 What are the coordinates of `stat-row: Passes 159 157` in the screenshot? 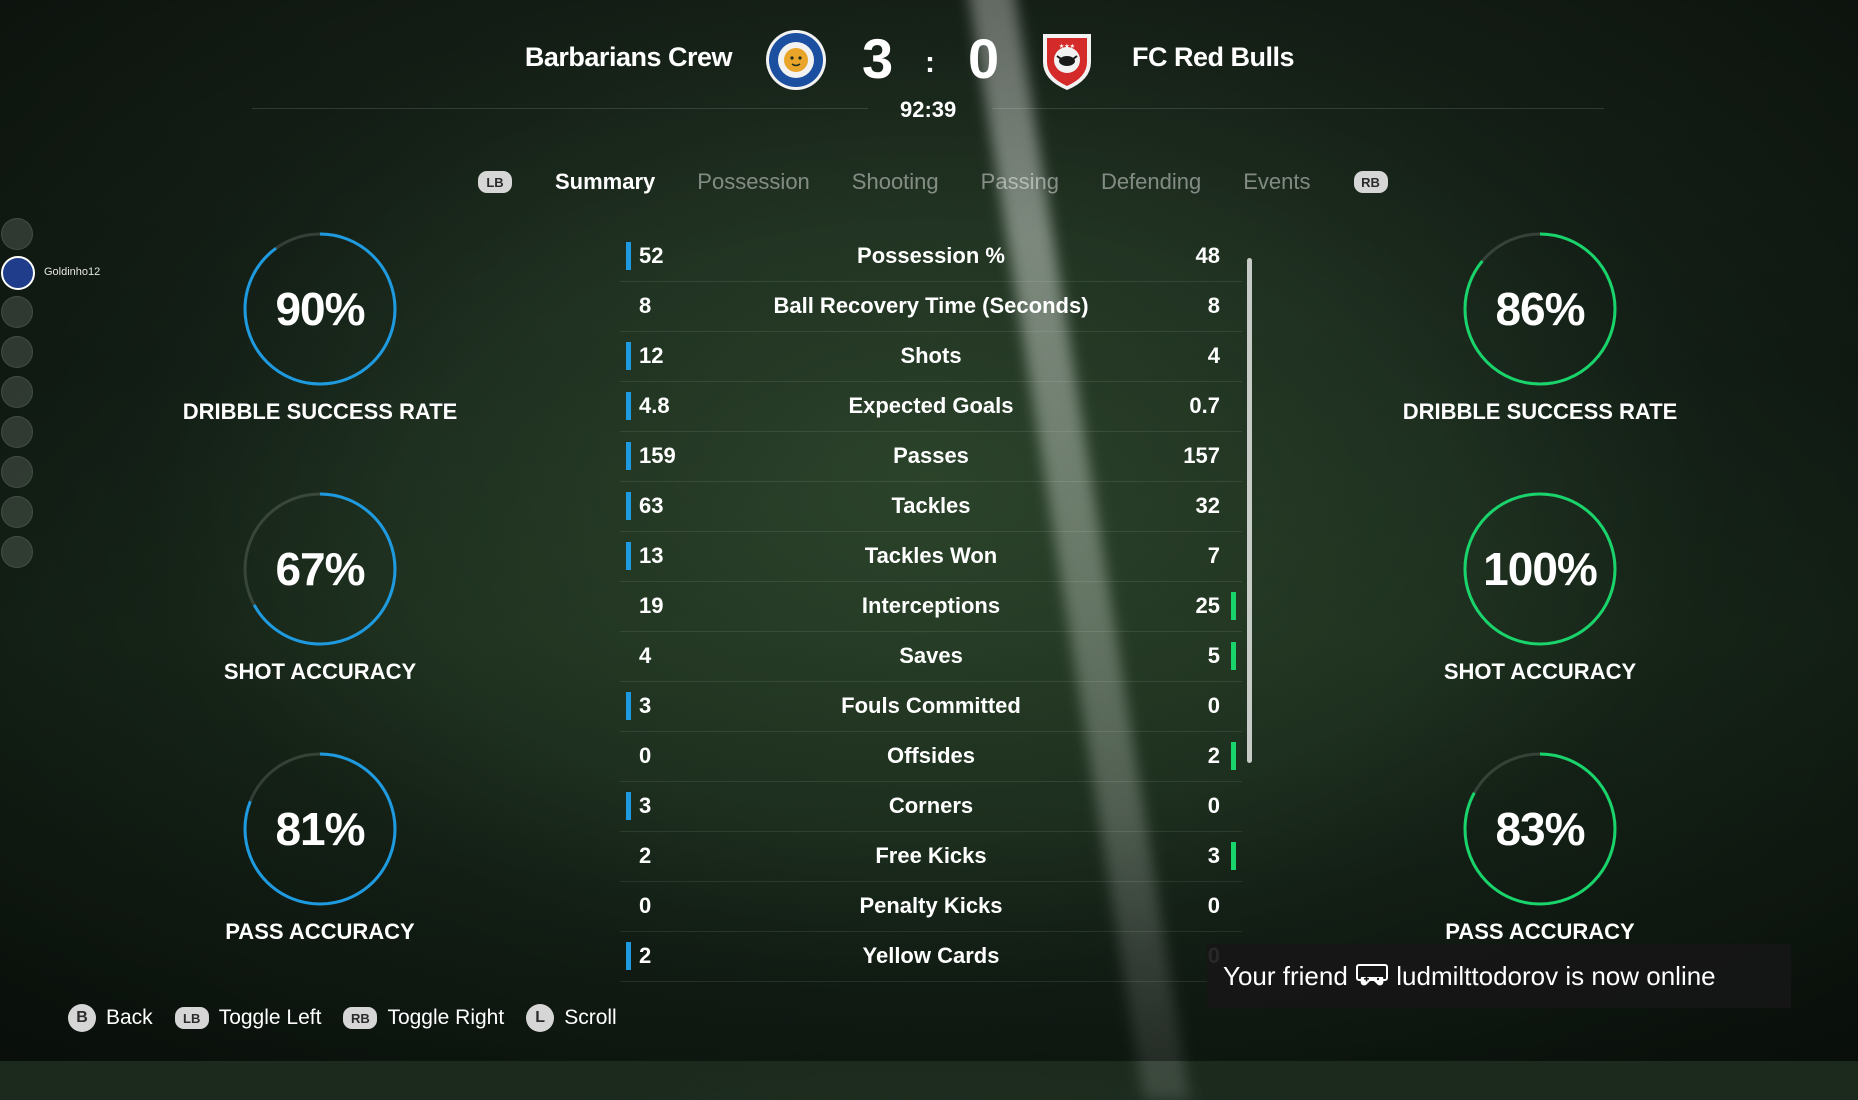 It's located at (931, 457).